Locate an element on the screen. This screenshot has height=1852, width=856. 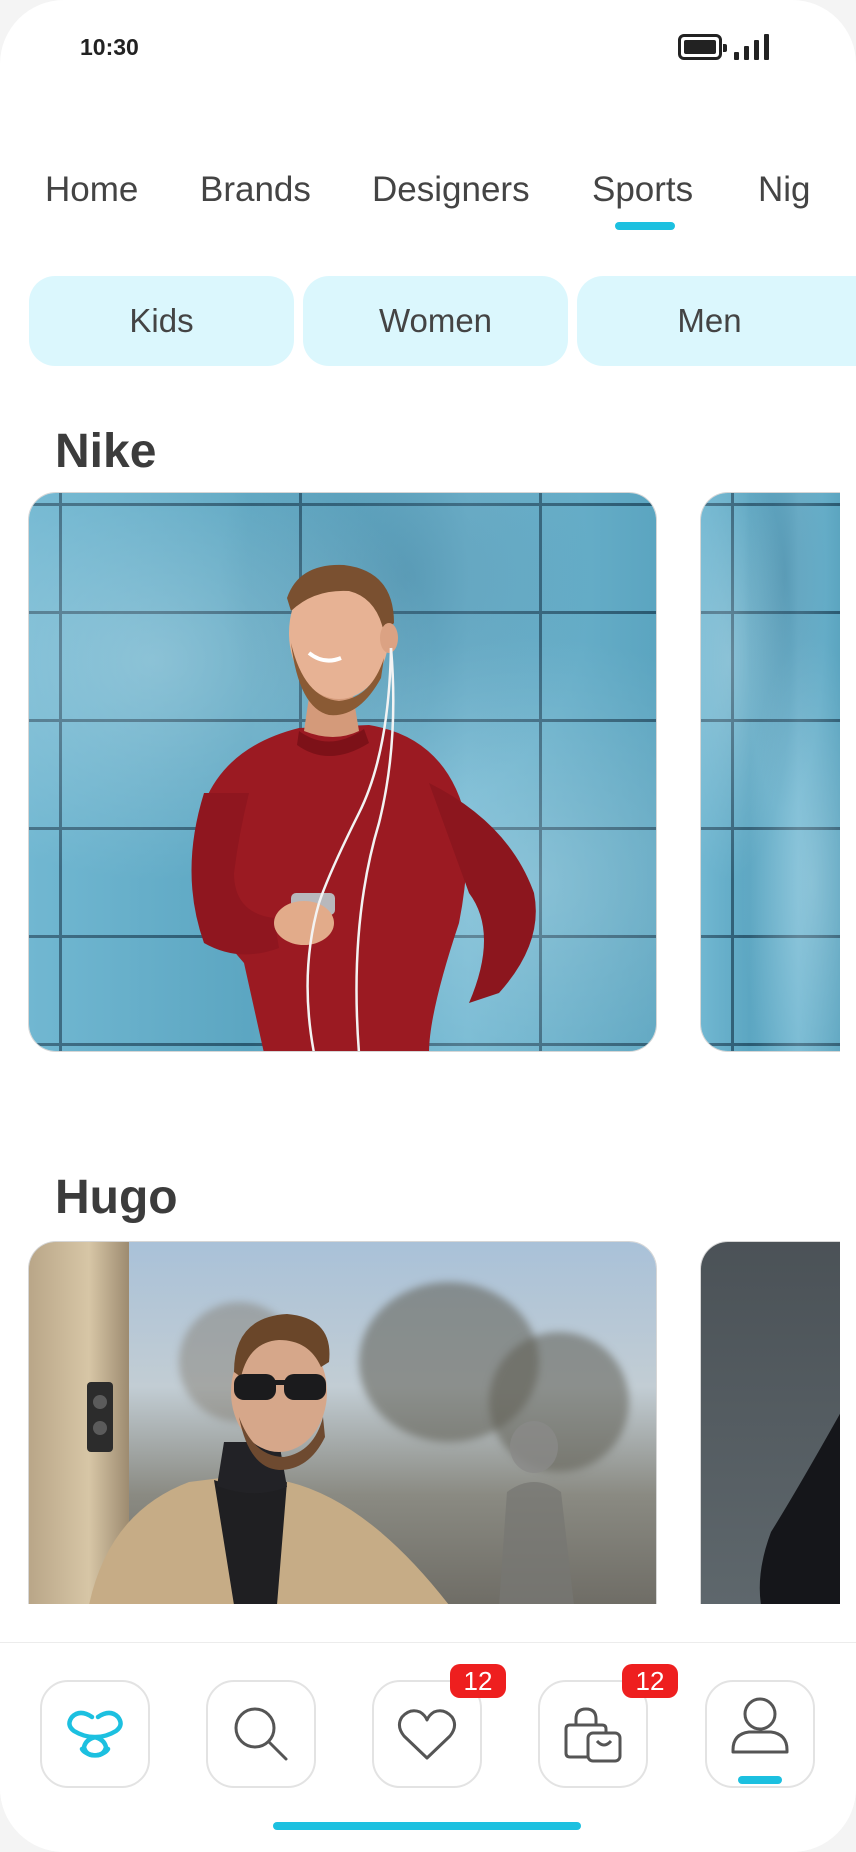
tab-brands: Brands is located at coordinates (255, 190).